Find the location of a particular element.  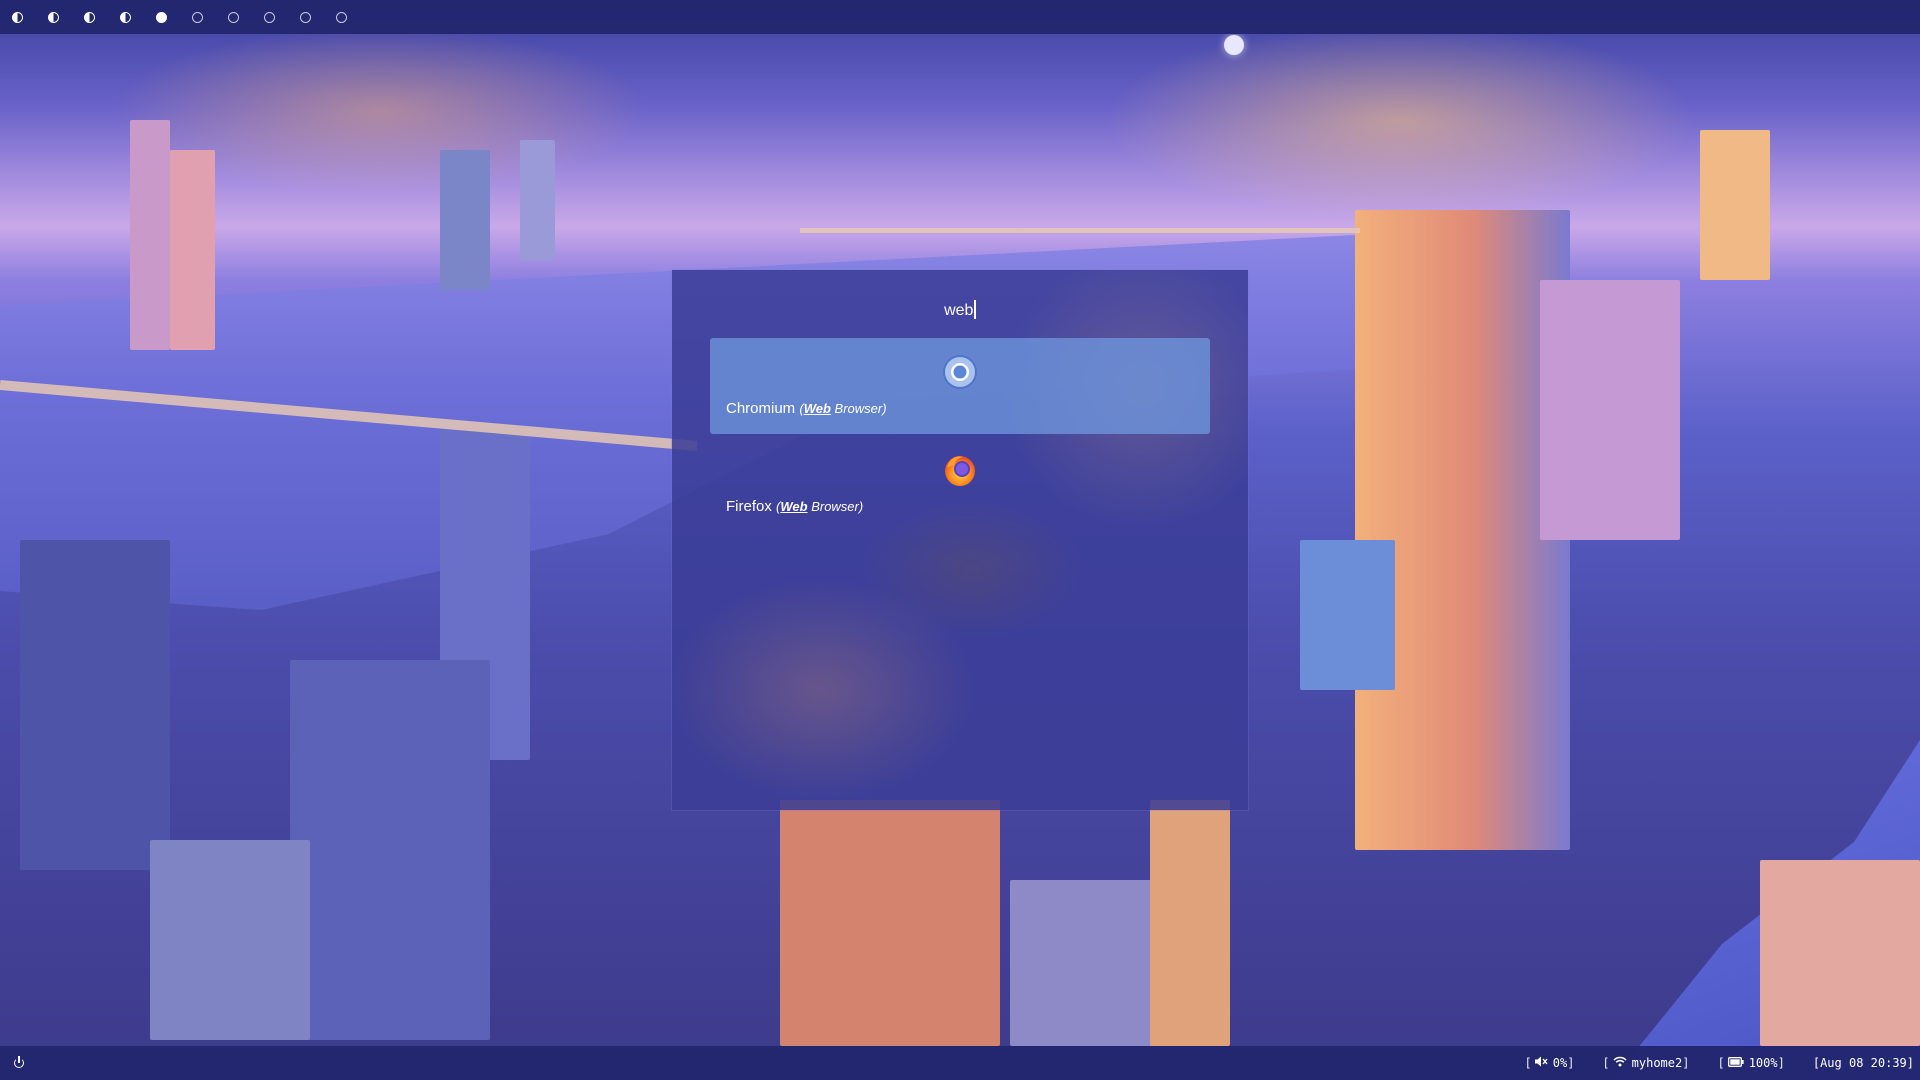

firefox-icon is located at coordinates (960, 471).